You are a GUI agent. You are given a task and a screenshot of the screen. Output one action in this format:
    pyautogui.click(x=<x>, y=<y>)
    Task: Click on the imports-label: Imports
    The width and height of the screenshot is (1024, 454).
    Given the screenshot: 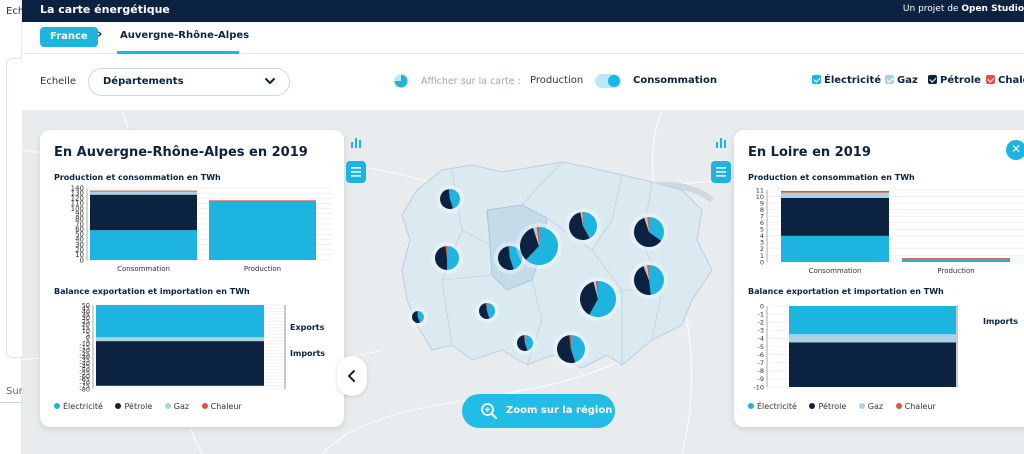 What is the action you would take?
    pyautogui.click(x=307, y=353)
    